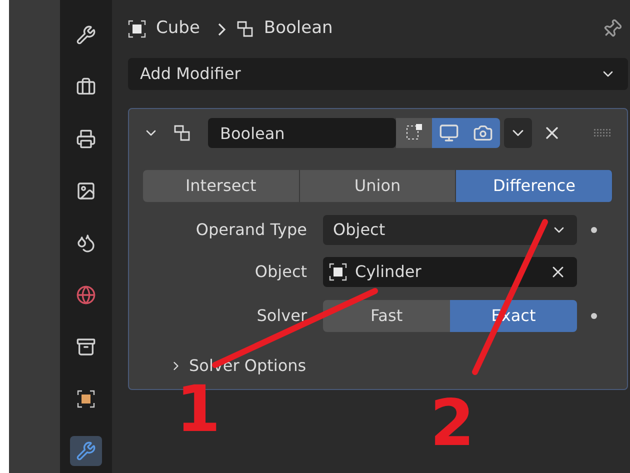  I want to click on annotation-number: 1, so click(198, 410).